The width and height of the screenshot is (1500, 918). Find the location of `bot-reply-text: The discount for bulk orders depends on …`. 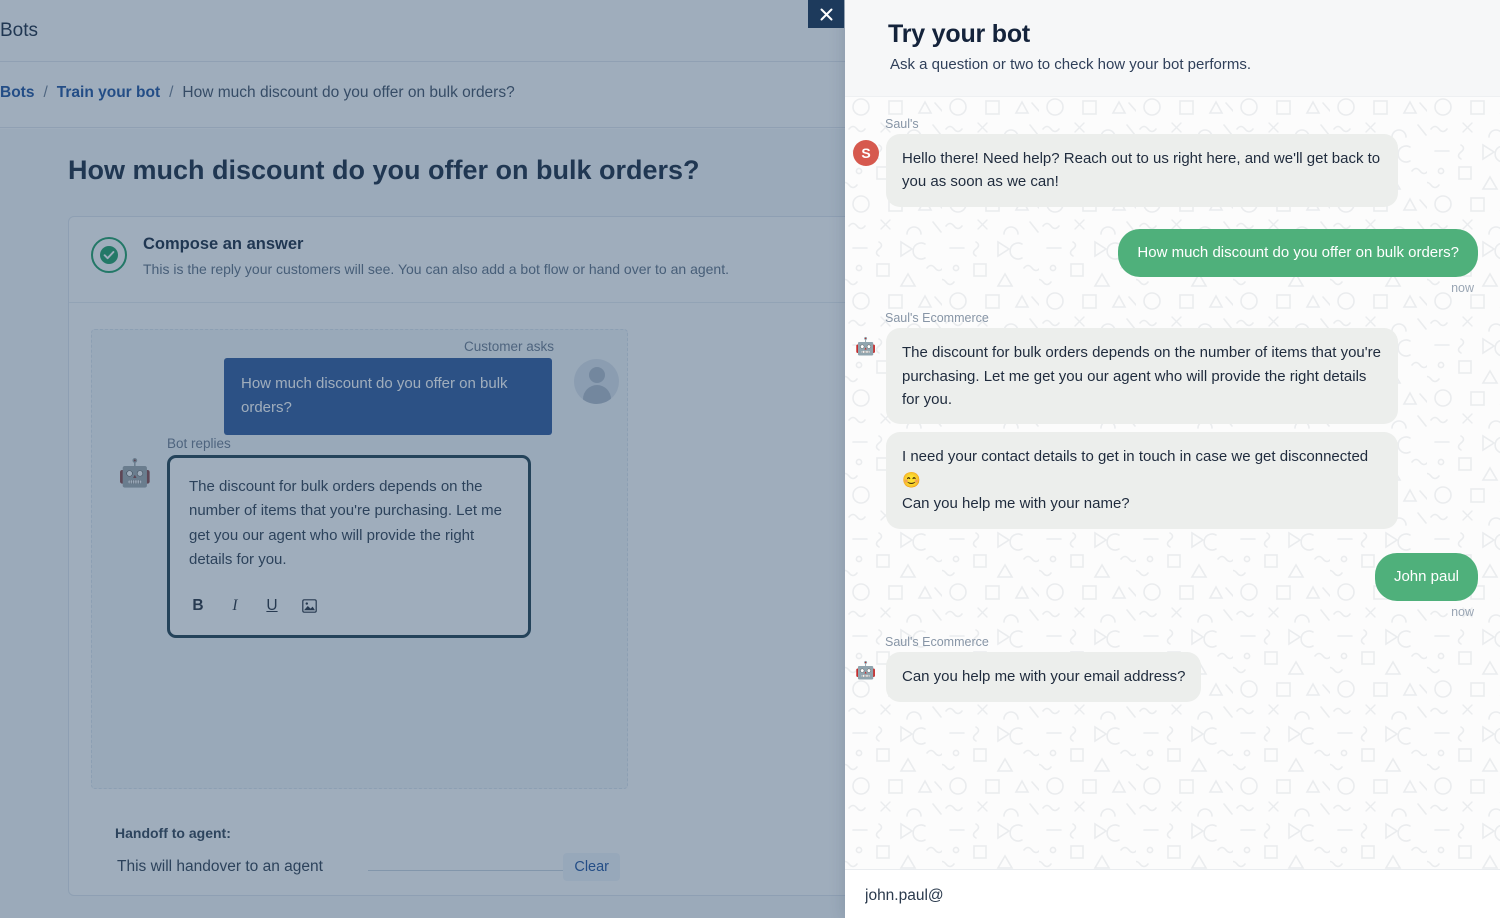

bot-reply-text: The discount for bulk orders depends on … is located at coordinates (349, 524).